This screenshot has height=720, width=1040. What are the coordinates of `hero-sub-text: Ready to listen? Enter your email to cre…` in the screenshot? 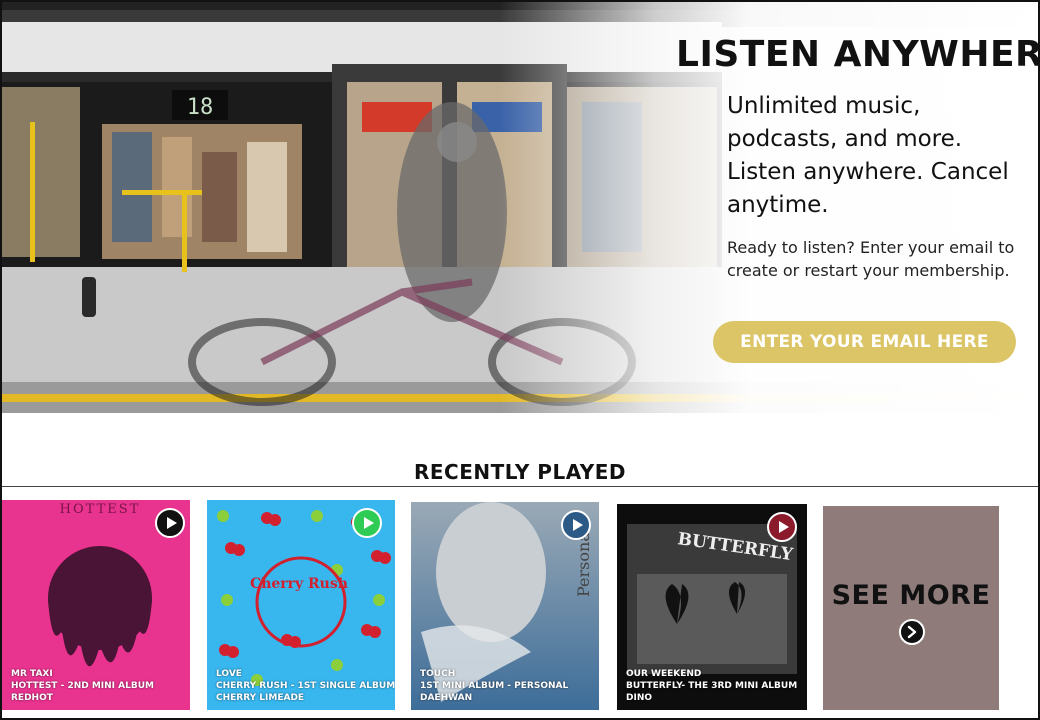 It's located at (871, 259).